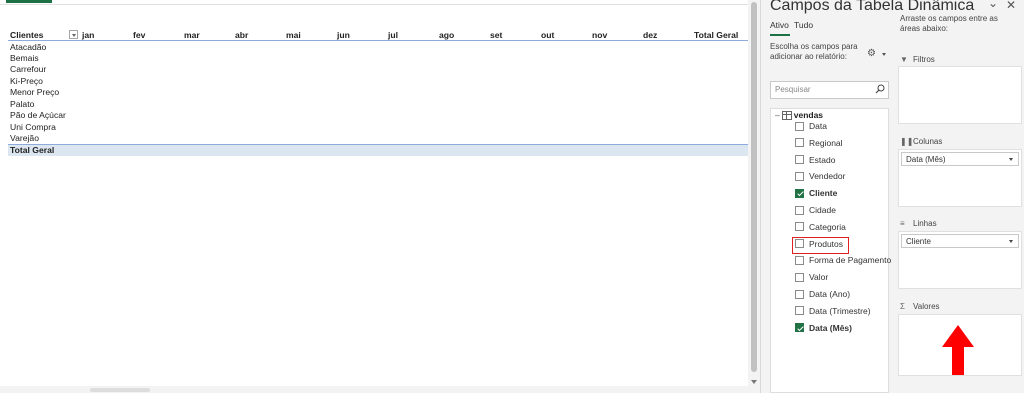  I want to click on scrollbar-thumb, so click(754, 187).